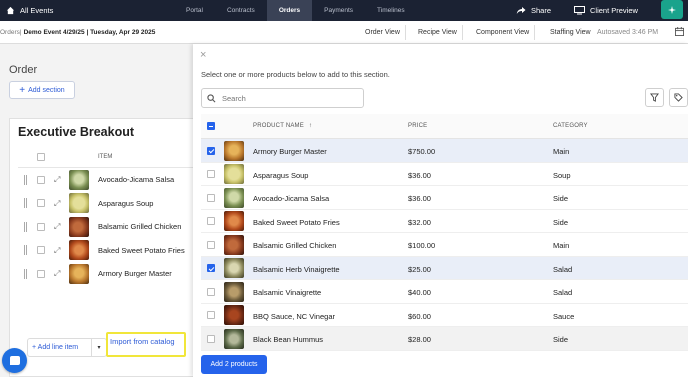  What do you see at coordinates (296, 222) in the screenshot?
I see `product-name: Baked Sweet Potato Fries` at bounding box center [296, 222].